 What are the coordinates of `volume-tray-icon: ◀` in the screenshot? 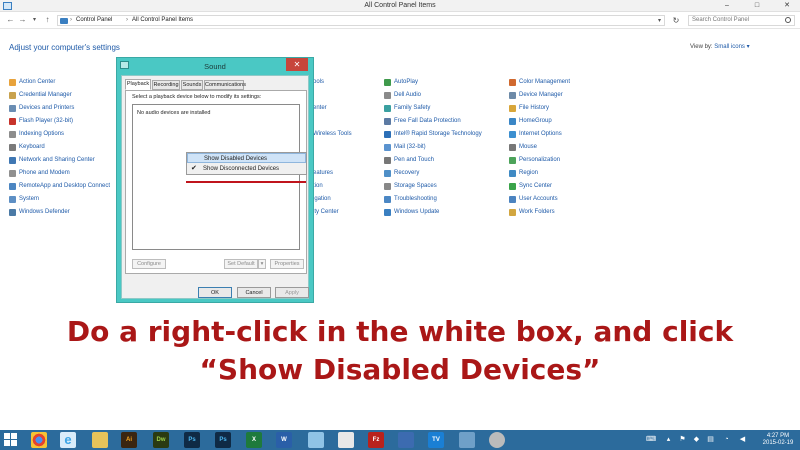 It's located at (742, 439).